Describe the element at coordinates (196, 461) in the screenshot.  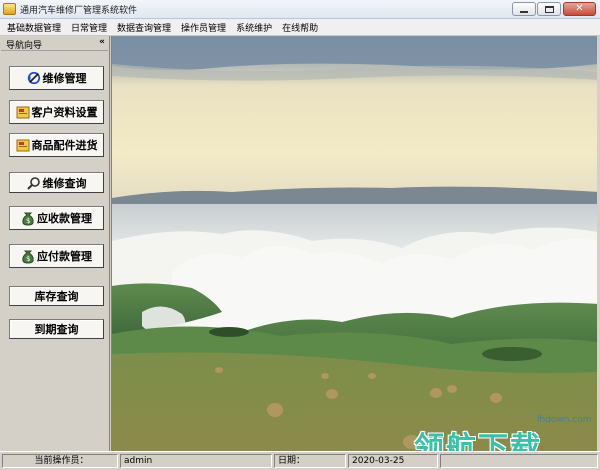
I see `operator-value: admin` at that location.